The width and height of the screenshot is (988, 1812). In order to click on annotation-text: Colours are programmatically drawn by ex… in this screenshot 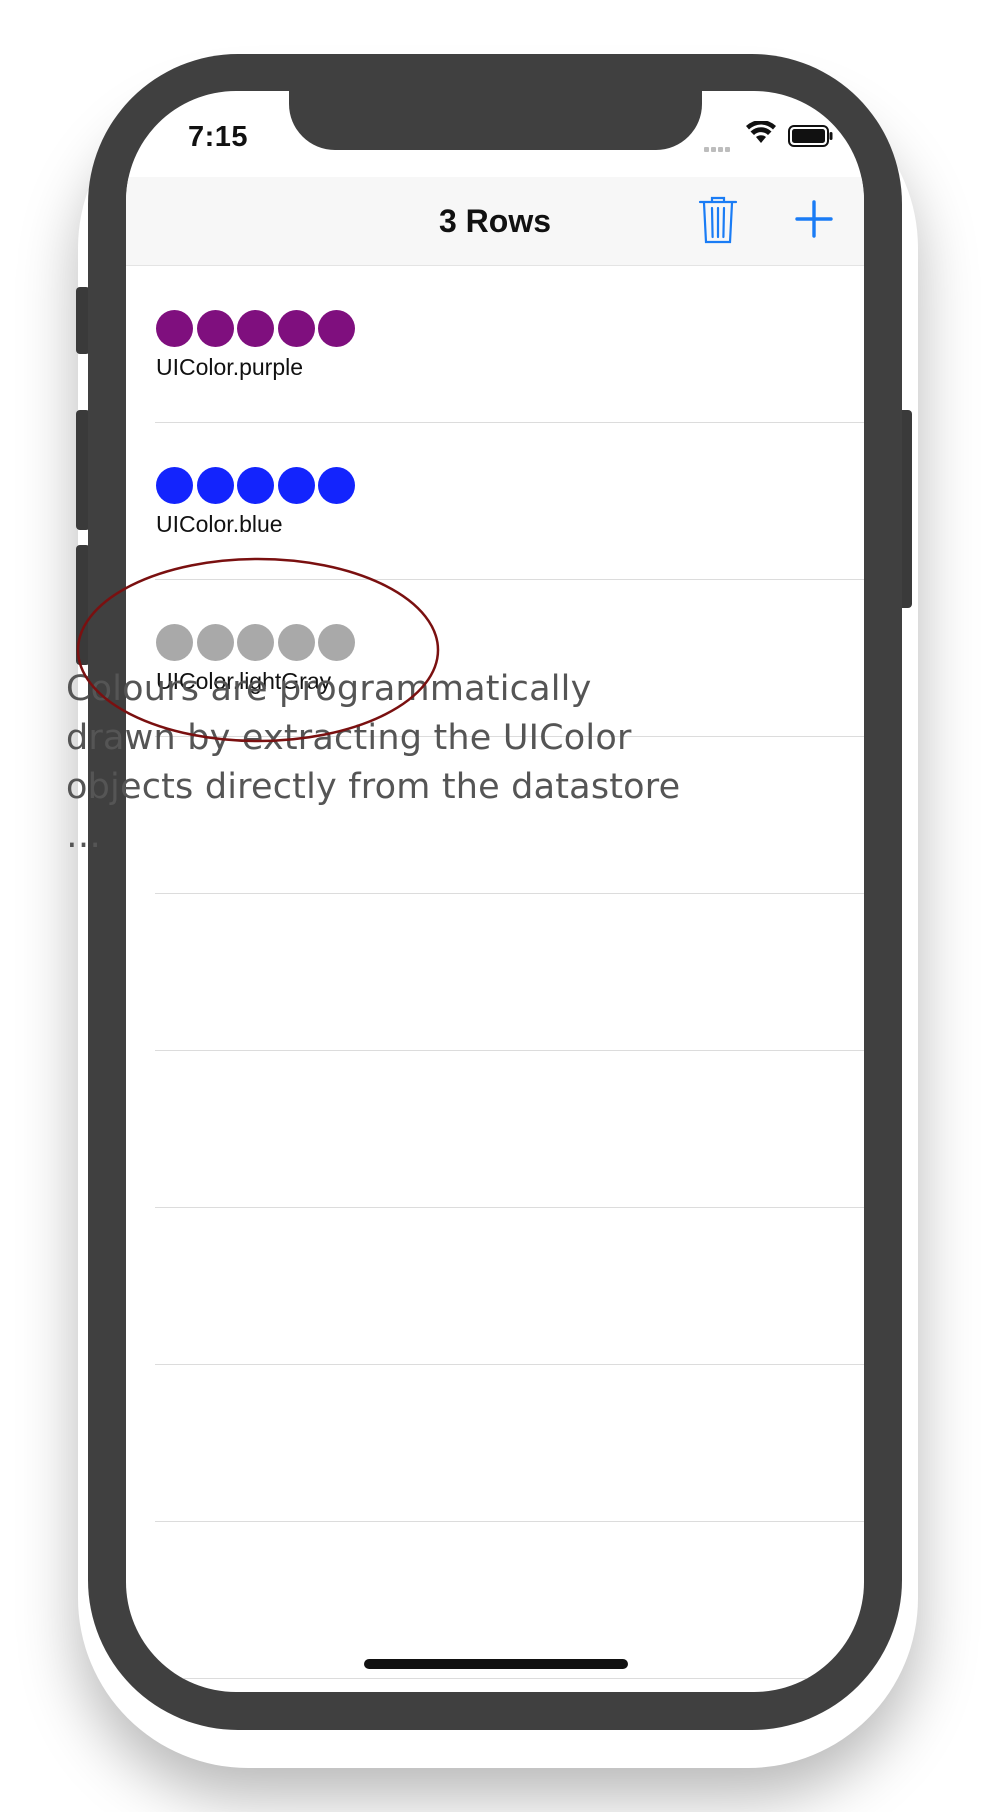, I will do `click(373, 762)`.